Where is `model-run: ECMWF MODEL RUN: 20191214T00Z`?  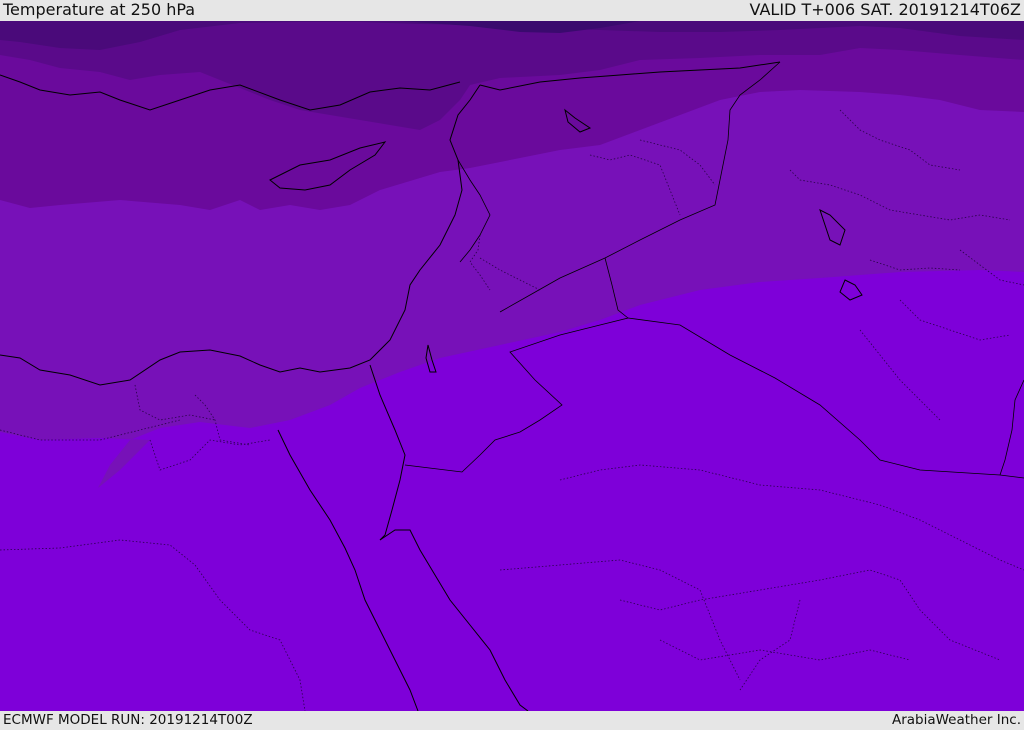
model-run: ECMWF MODEL RUN: 20191214T00Z is located at coordinates (128, 720).